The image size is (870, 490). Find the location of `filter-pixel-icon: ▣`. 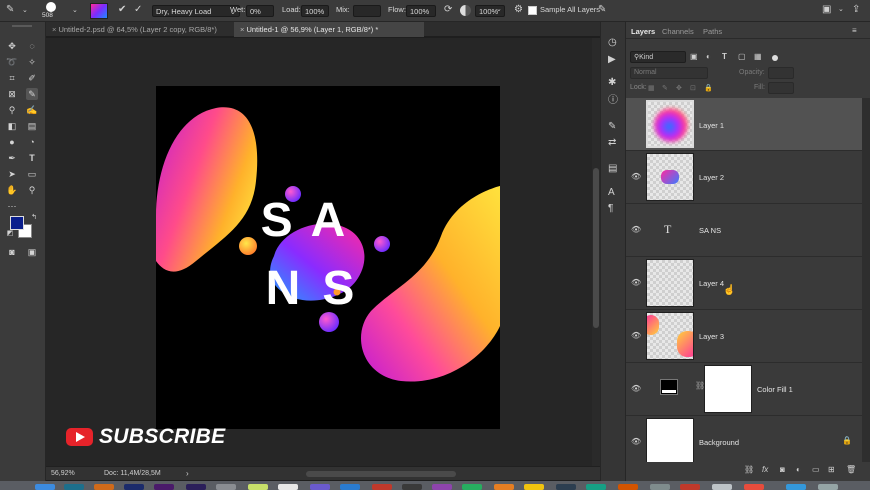

filter-pixel-icon: ▣ is located at coordinates (694, 57).